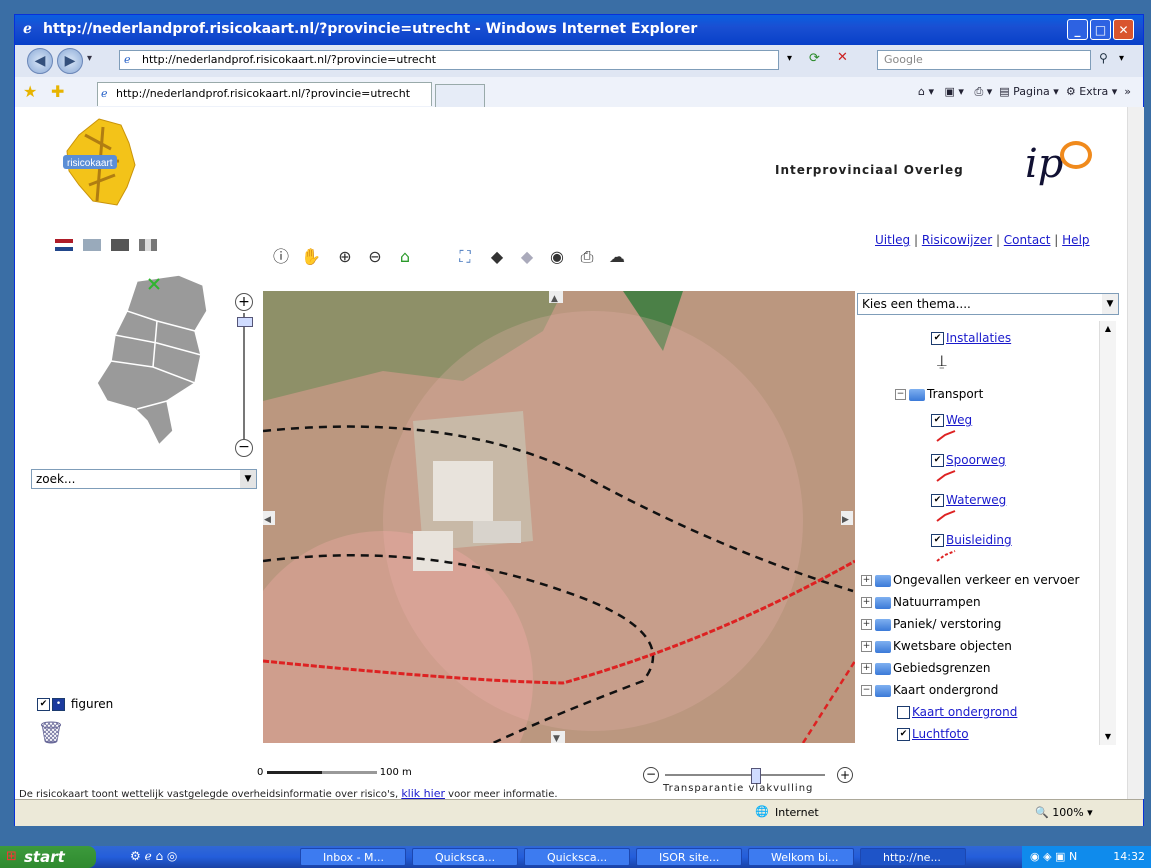  What do you see at coordinates (845, 775) in the screenshot?
I see `transparency-plus-button: +` at bounding box center [845, 775].